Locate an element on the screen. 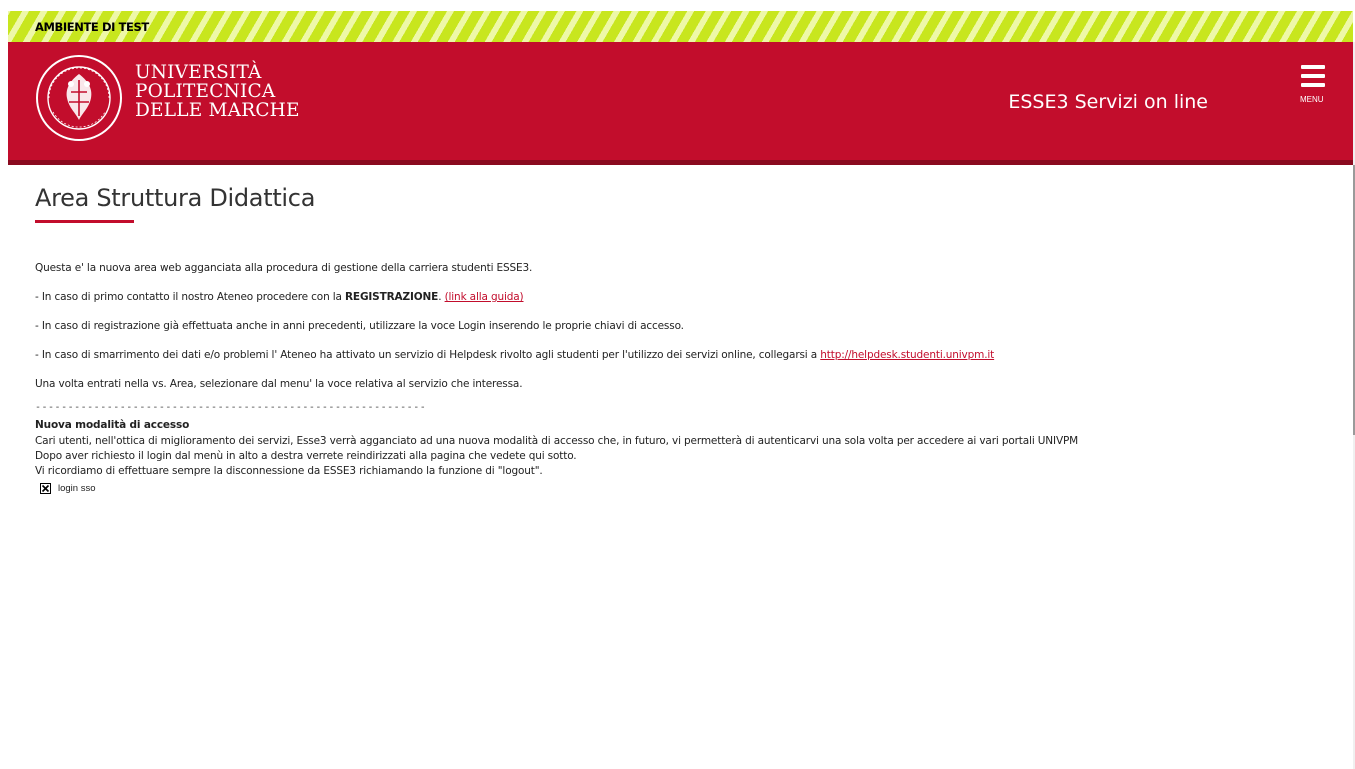 The height and width of the screenshot is (769, 1355). test-environment-banner: AMBIENTE DI TEST is located at coordinates (680, 26).